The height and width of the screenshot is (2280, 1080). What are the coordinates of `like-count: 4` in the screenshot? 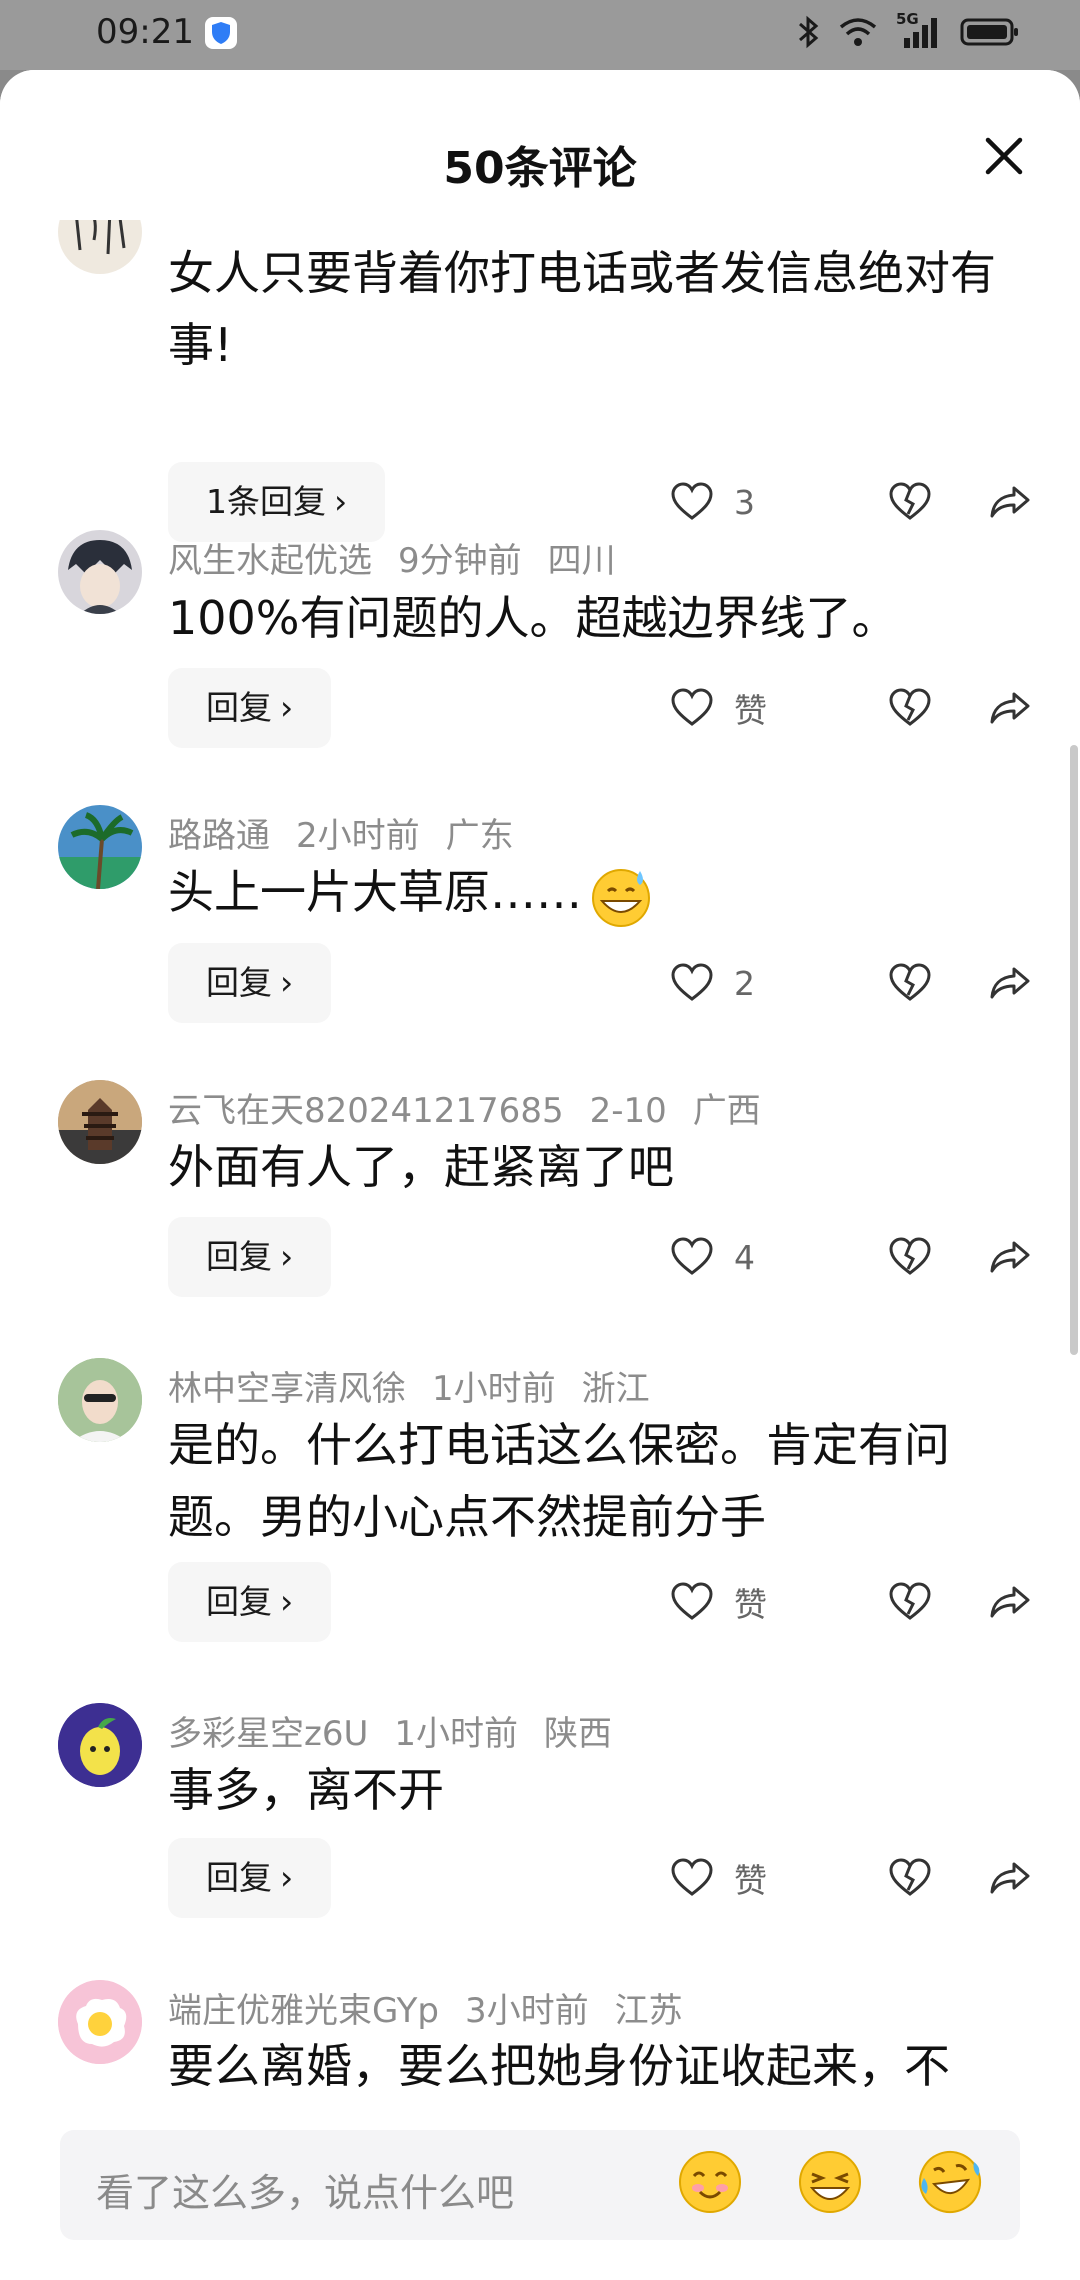 It's located at (744, 1257).